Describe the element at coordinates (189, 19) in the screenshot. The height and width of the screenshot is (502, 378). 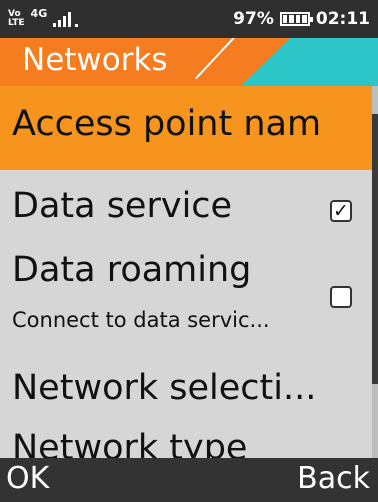
I see `status-bar: Vo LTE 4G 97% 02:11` at that location.